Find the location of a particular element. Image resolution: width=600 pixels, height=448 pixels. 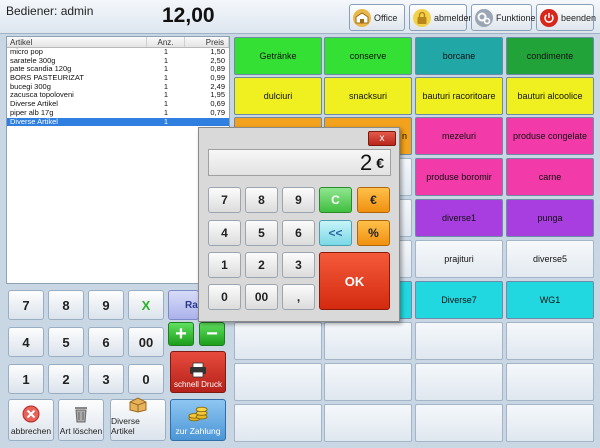

category-prajituri: prajituri is located at coordinates (459, 259).